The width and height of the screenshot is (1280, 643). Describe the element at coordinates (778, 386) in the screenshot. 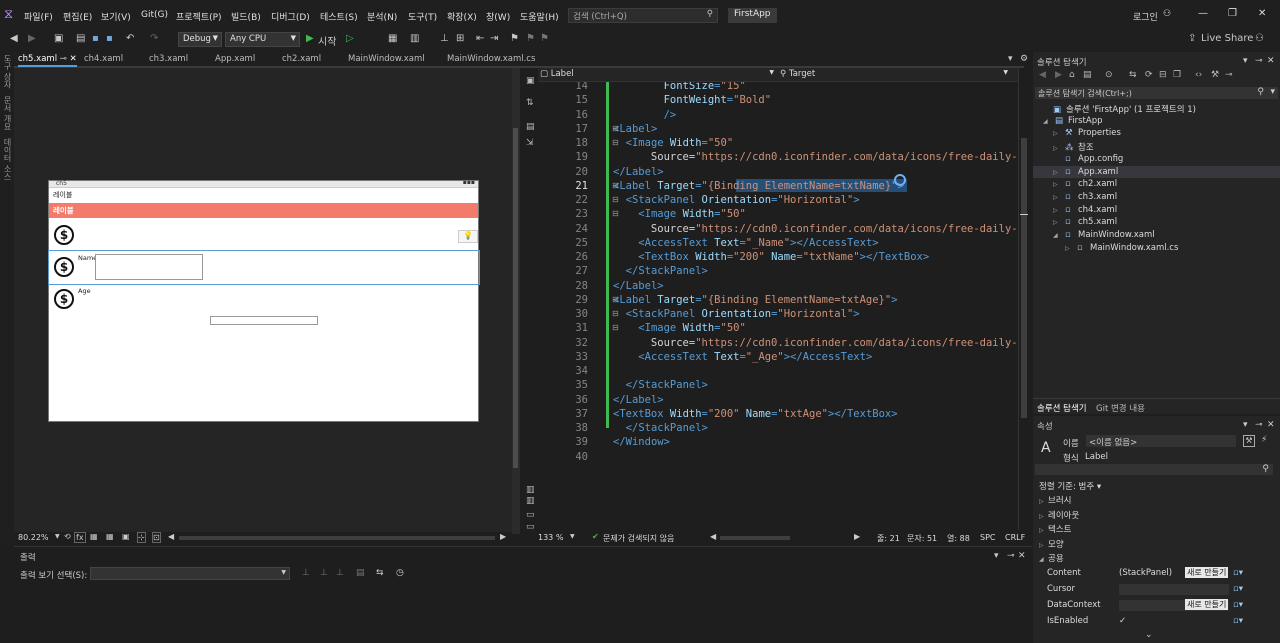

I see `code-line: 35 </StackPanel>` at that location.